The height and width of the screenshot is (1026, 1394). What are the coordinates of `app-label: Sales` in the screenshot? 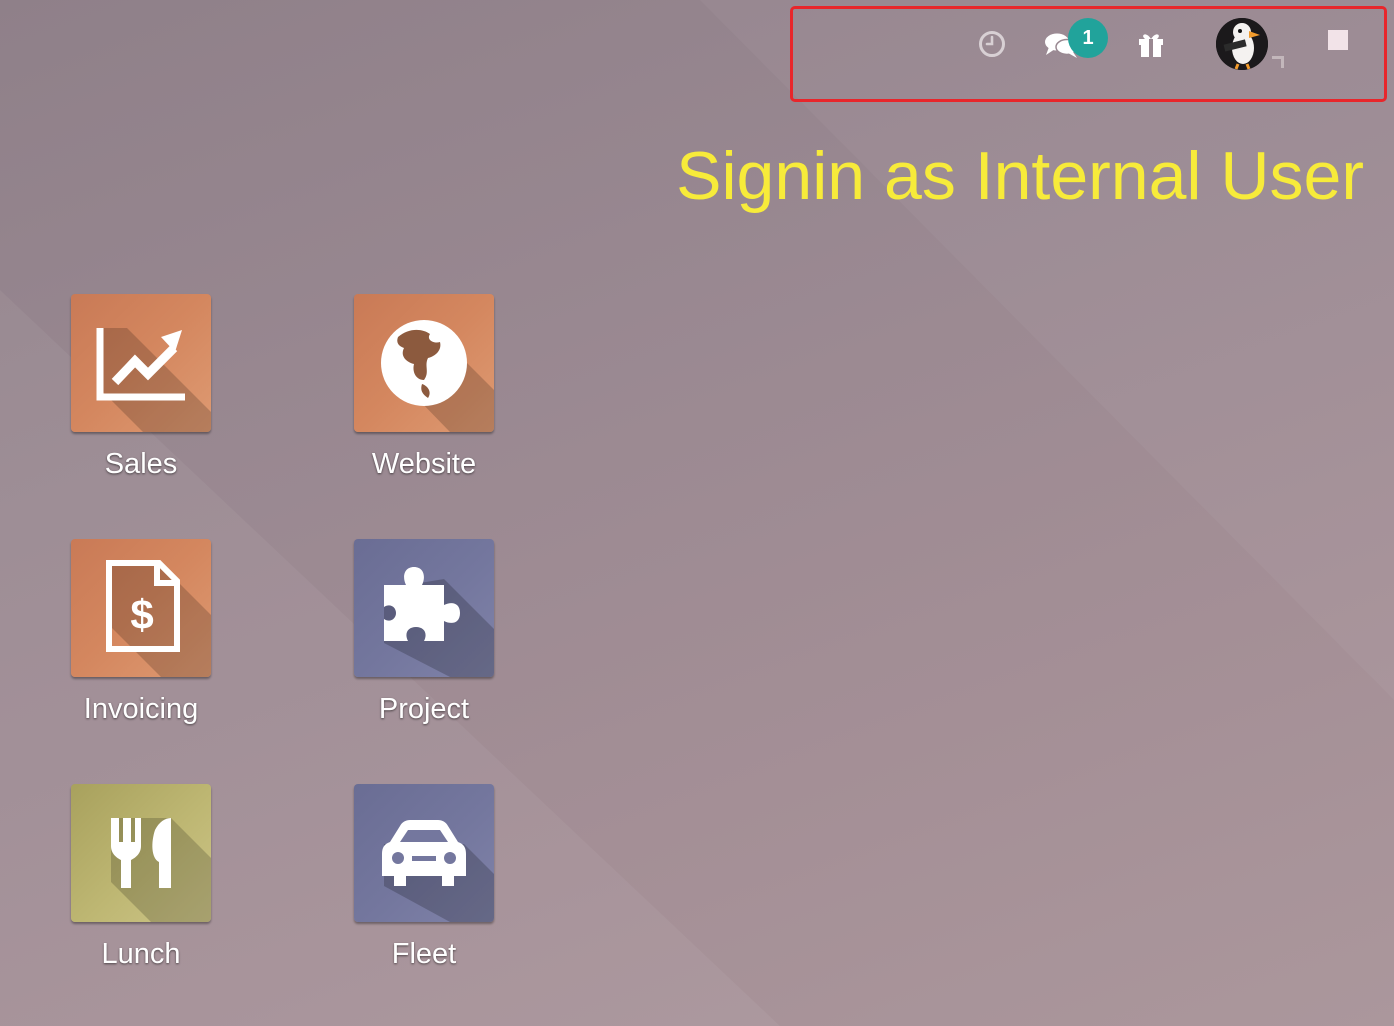 It's located at (141, 464).